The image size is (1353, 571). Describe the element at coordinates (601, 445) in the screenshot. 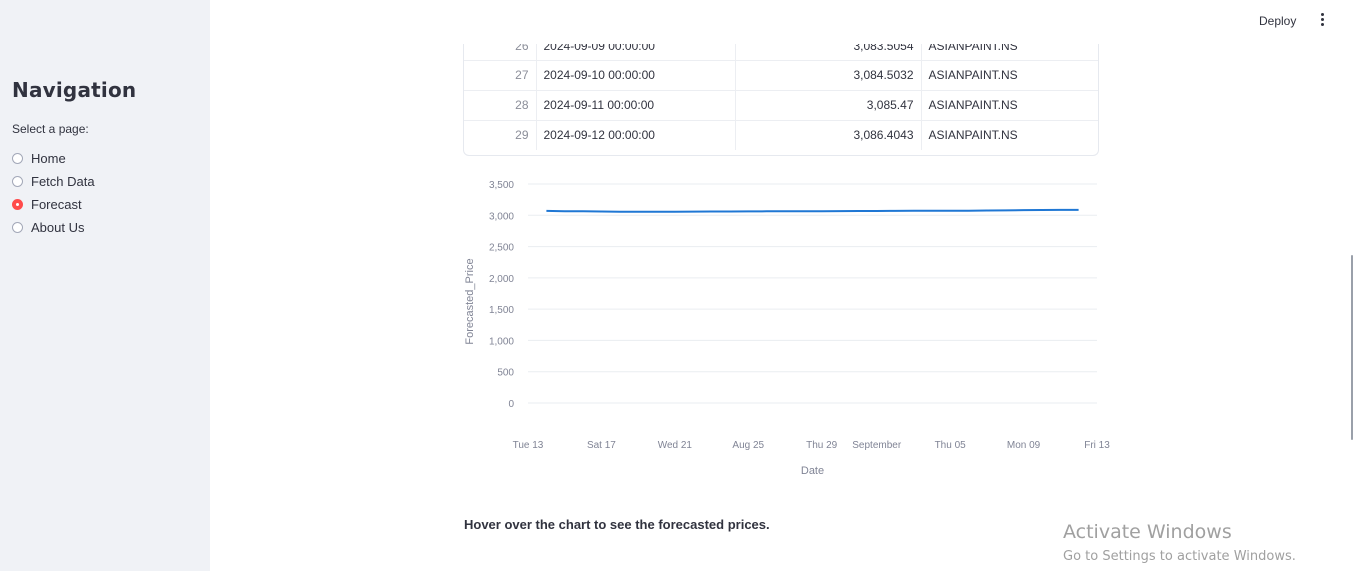

I see `x-tick-label: Sat 17` at that location.